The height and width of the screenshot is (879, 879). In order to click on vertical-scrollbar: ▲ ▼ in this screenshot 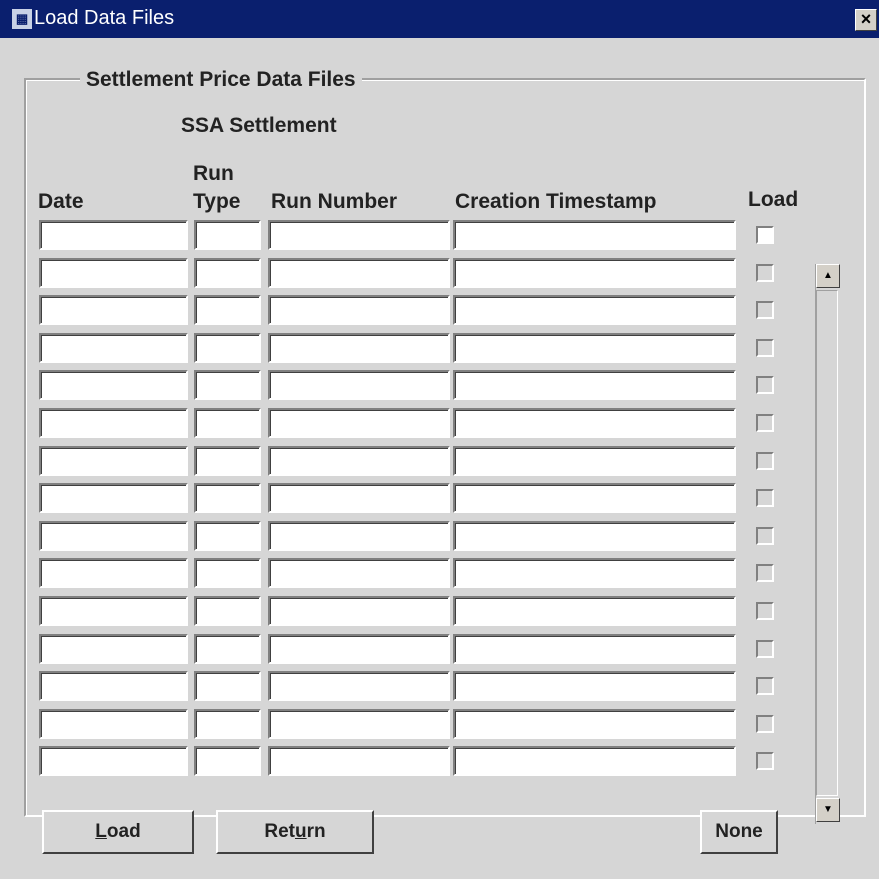, I will do `click(827, 544)`.